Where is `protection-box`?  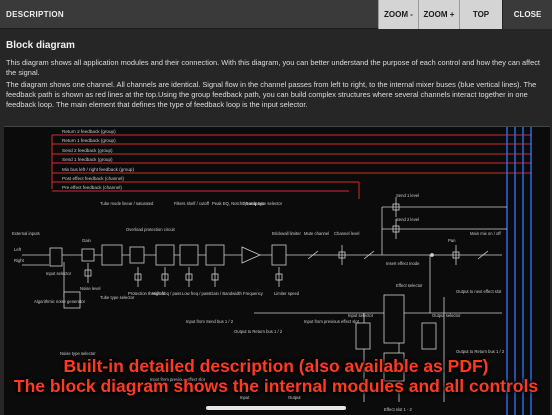
protection-box is located at coordinates (137, 255).